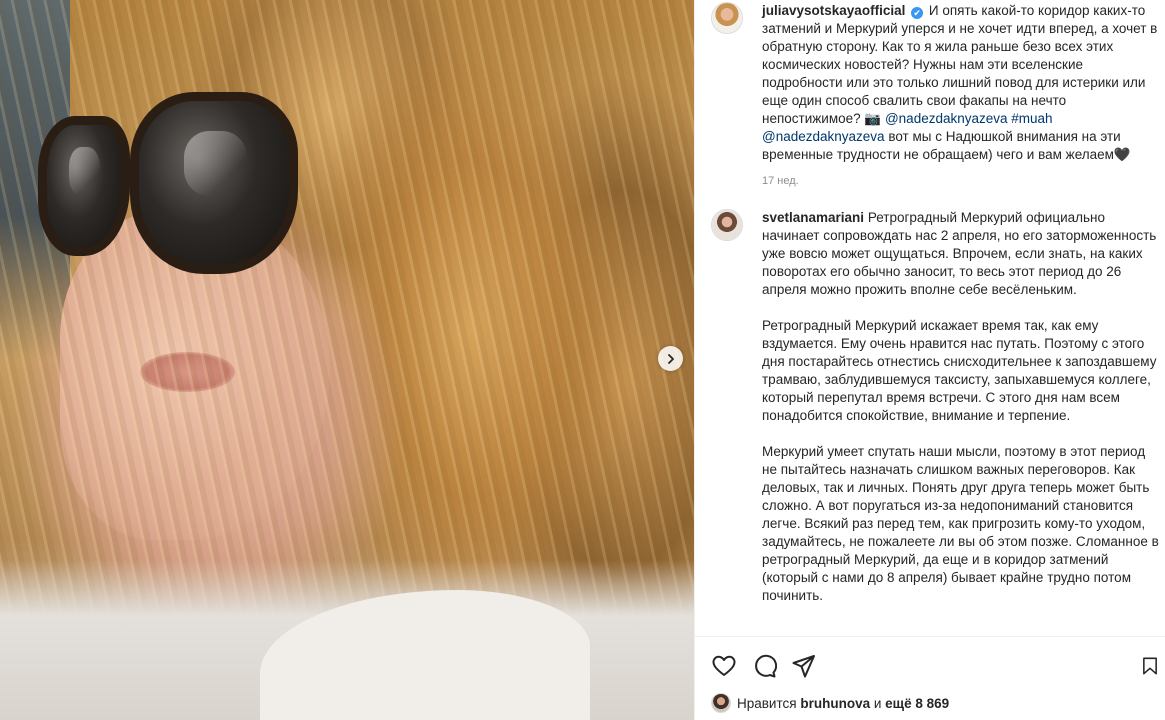 The height and width of the screenshot is (720, 1165). What do you see at coordinates (917, 13) in the screenshot?
I see `verified-badge-icon: ✔` at bounding box center [917, 13].